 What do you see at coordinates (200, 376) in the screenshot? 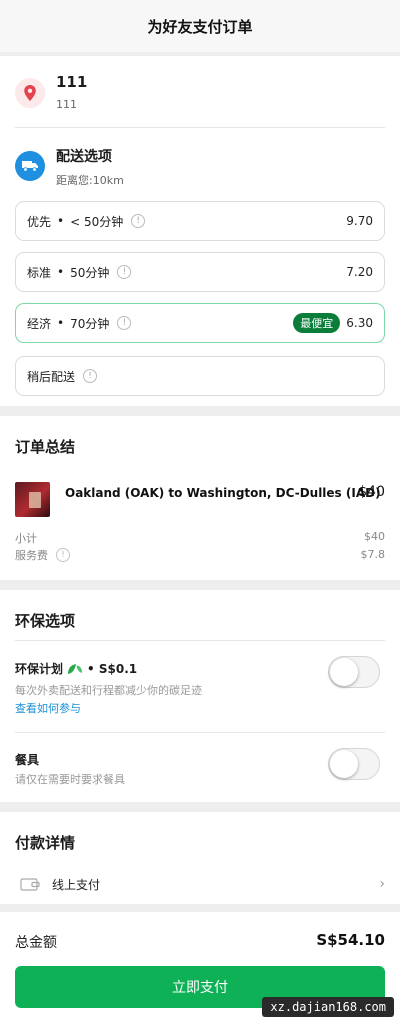
I see `delivery-option-later: 稍后配送 !` at bounding box center [200, 376].